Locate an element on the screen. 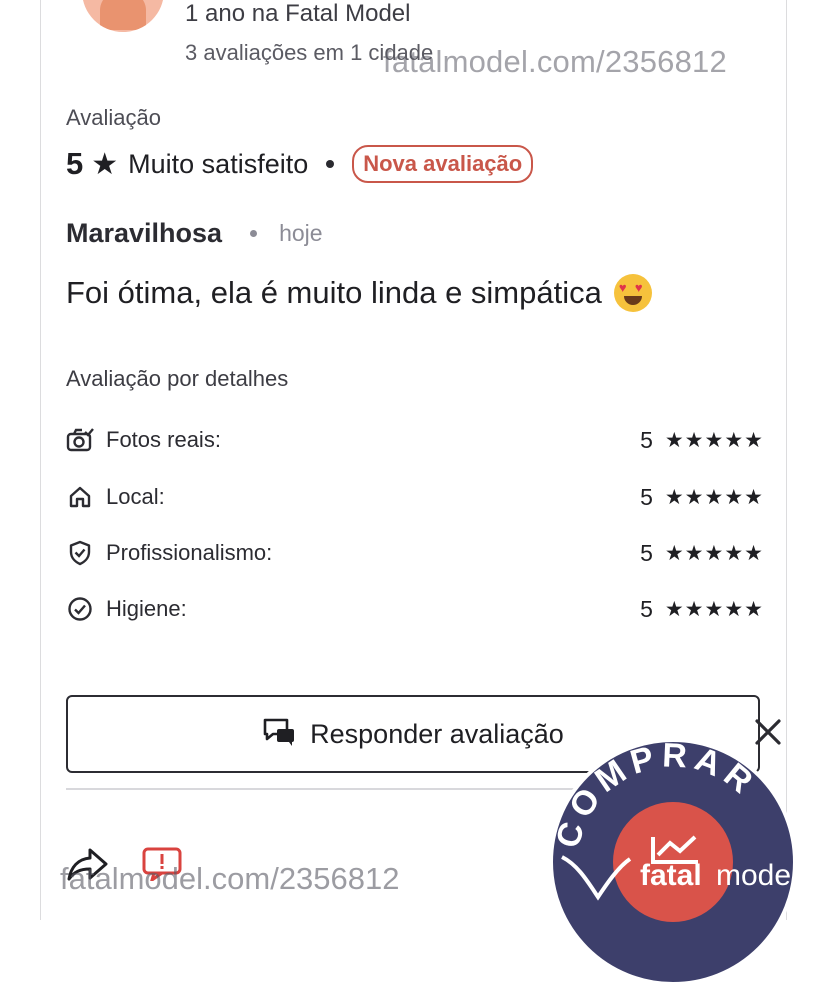 This screenshot has height=992, width=813. check-circle-icon is located at coordinates (80, 609).